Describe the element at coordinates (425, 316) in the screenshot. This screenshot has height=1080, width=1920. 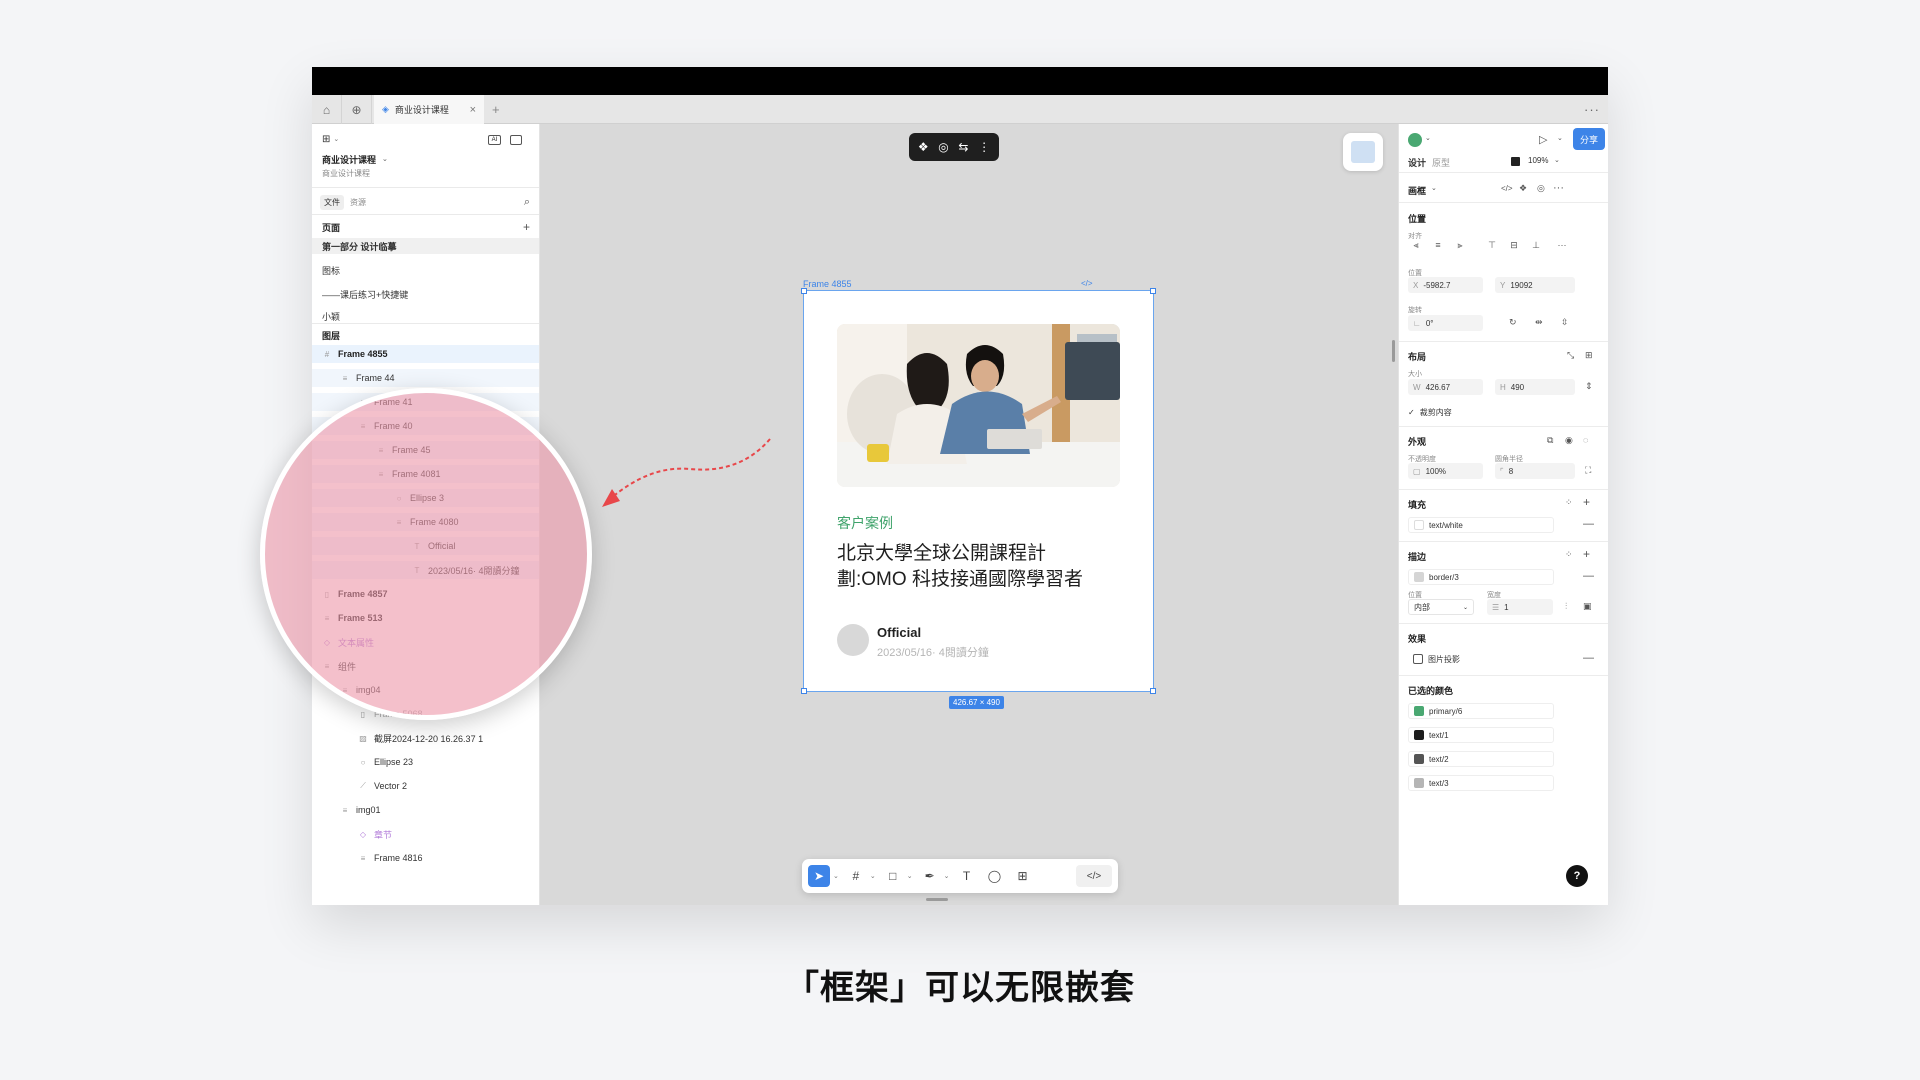
I see `page-item: 小颖` at that location.